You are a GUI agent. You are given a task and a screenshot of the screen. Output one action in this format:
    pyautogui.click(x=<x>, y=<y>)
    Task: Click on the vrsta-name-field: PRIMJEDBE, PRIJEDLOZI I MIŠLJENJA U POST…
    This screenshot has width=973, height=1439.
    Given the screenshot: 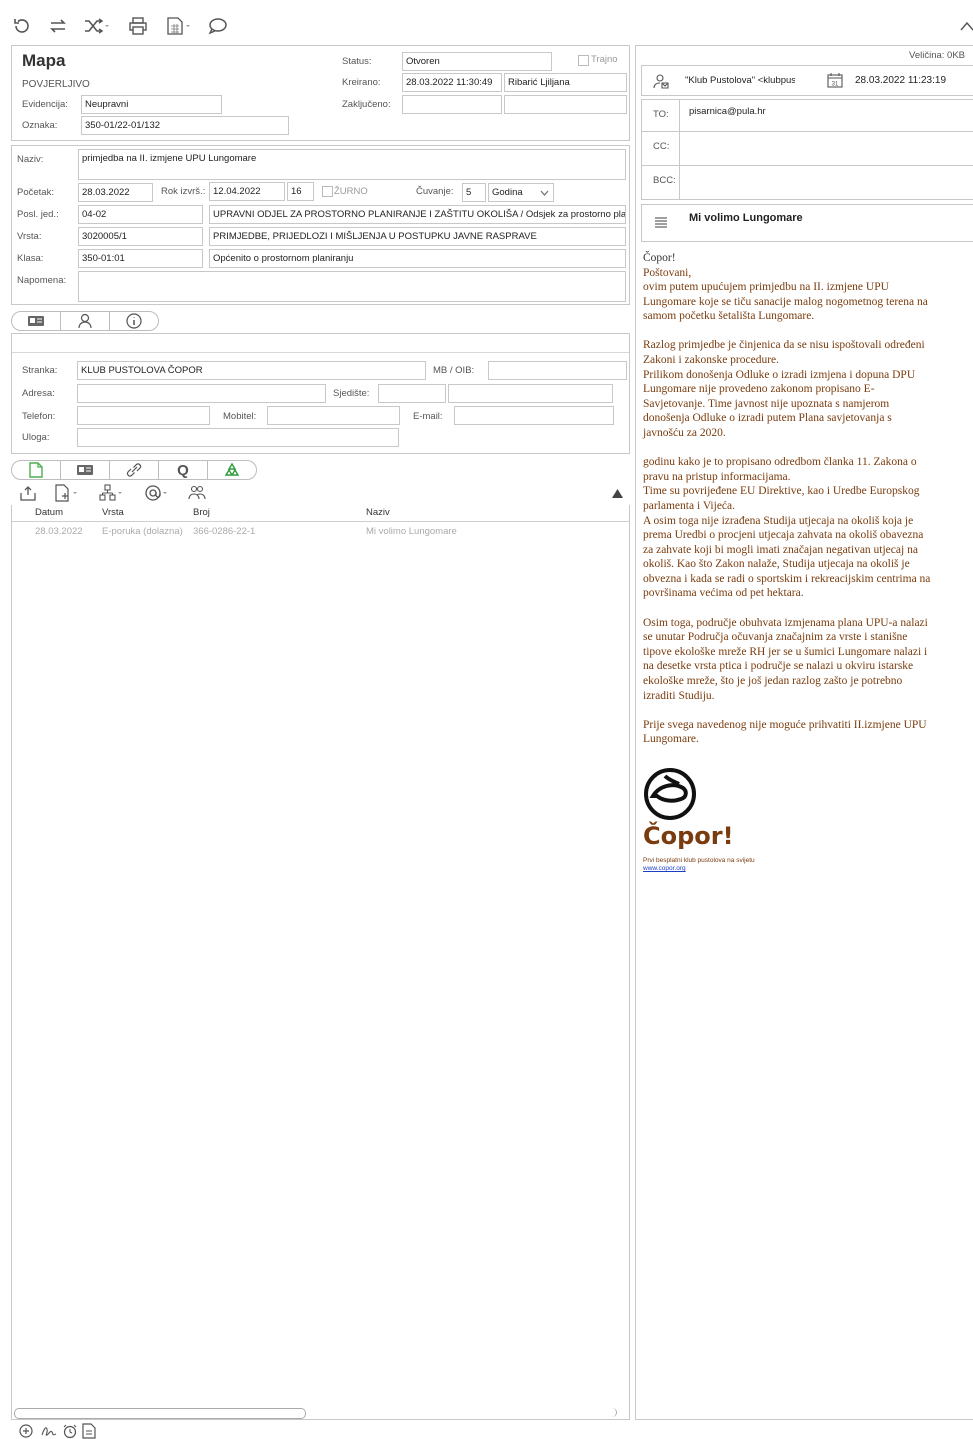 What is the action you would take?
    pyautogui.click(x=417, y=236)
    